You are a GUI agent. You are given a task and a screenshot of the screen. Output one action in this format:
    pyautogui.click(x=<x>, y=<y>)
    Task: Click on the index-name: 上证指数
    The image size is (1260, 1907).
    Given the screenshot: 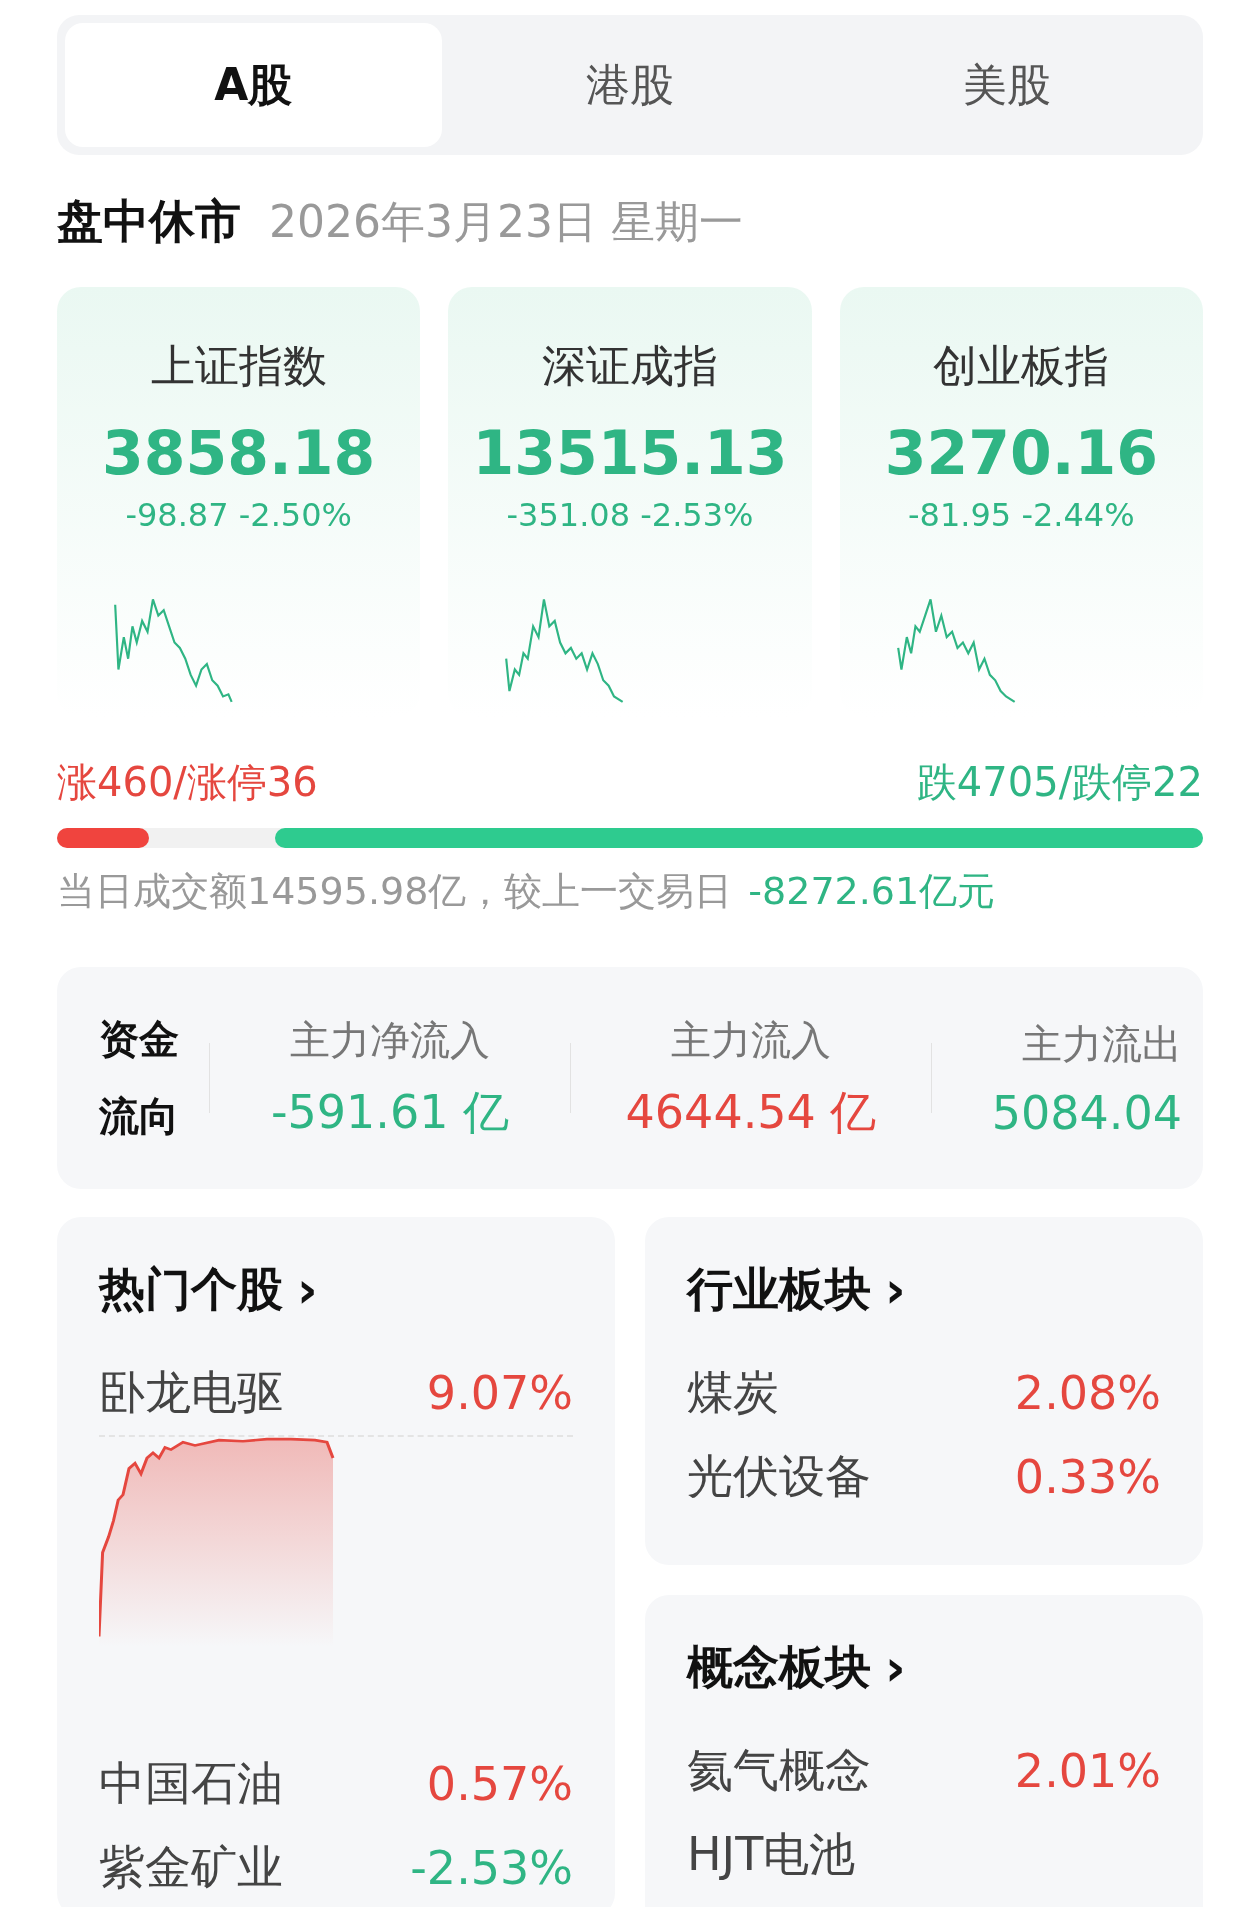 What is the action you would take?
    pyautogui.click(x=238, y=366)
    